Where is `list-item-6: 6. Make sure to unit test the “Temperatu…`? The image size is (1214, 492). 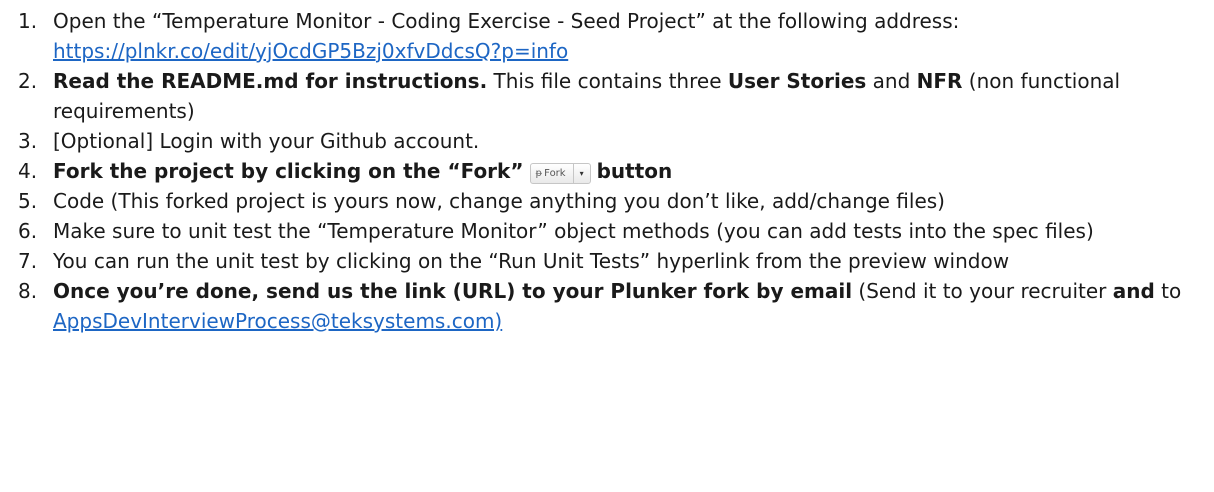 list-item-6: 6. Make sure to unit test the “Temperatu… is located at coordinates (597, 231).